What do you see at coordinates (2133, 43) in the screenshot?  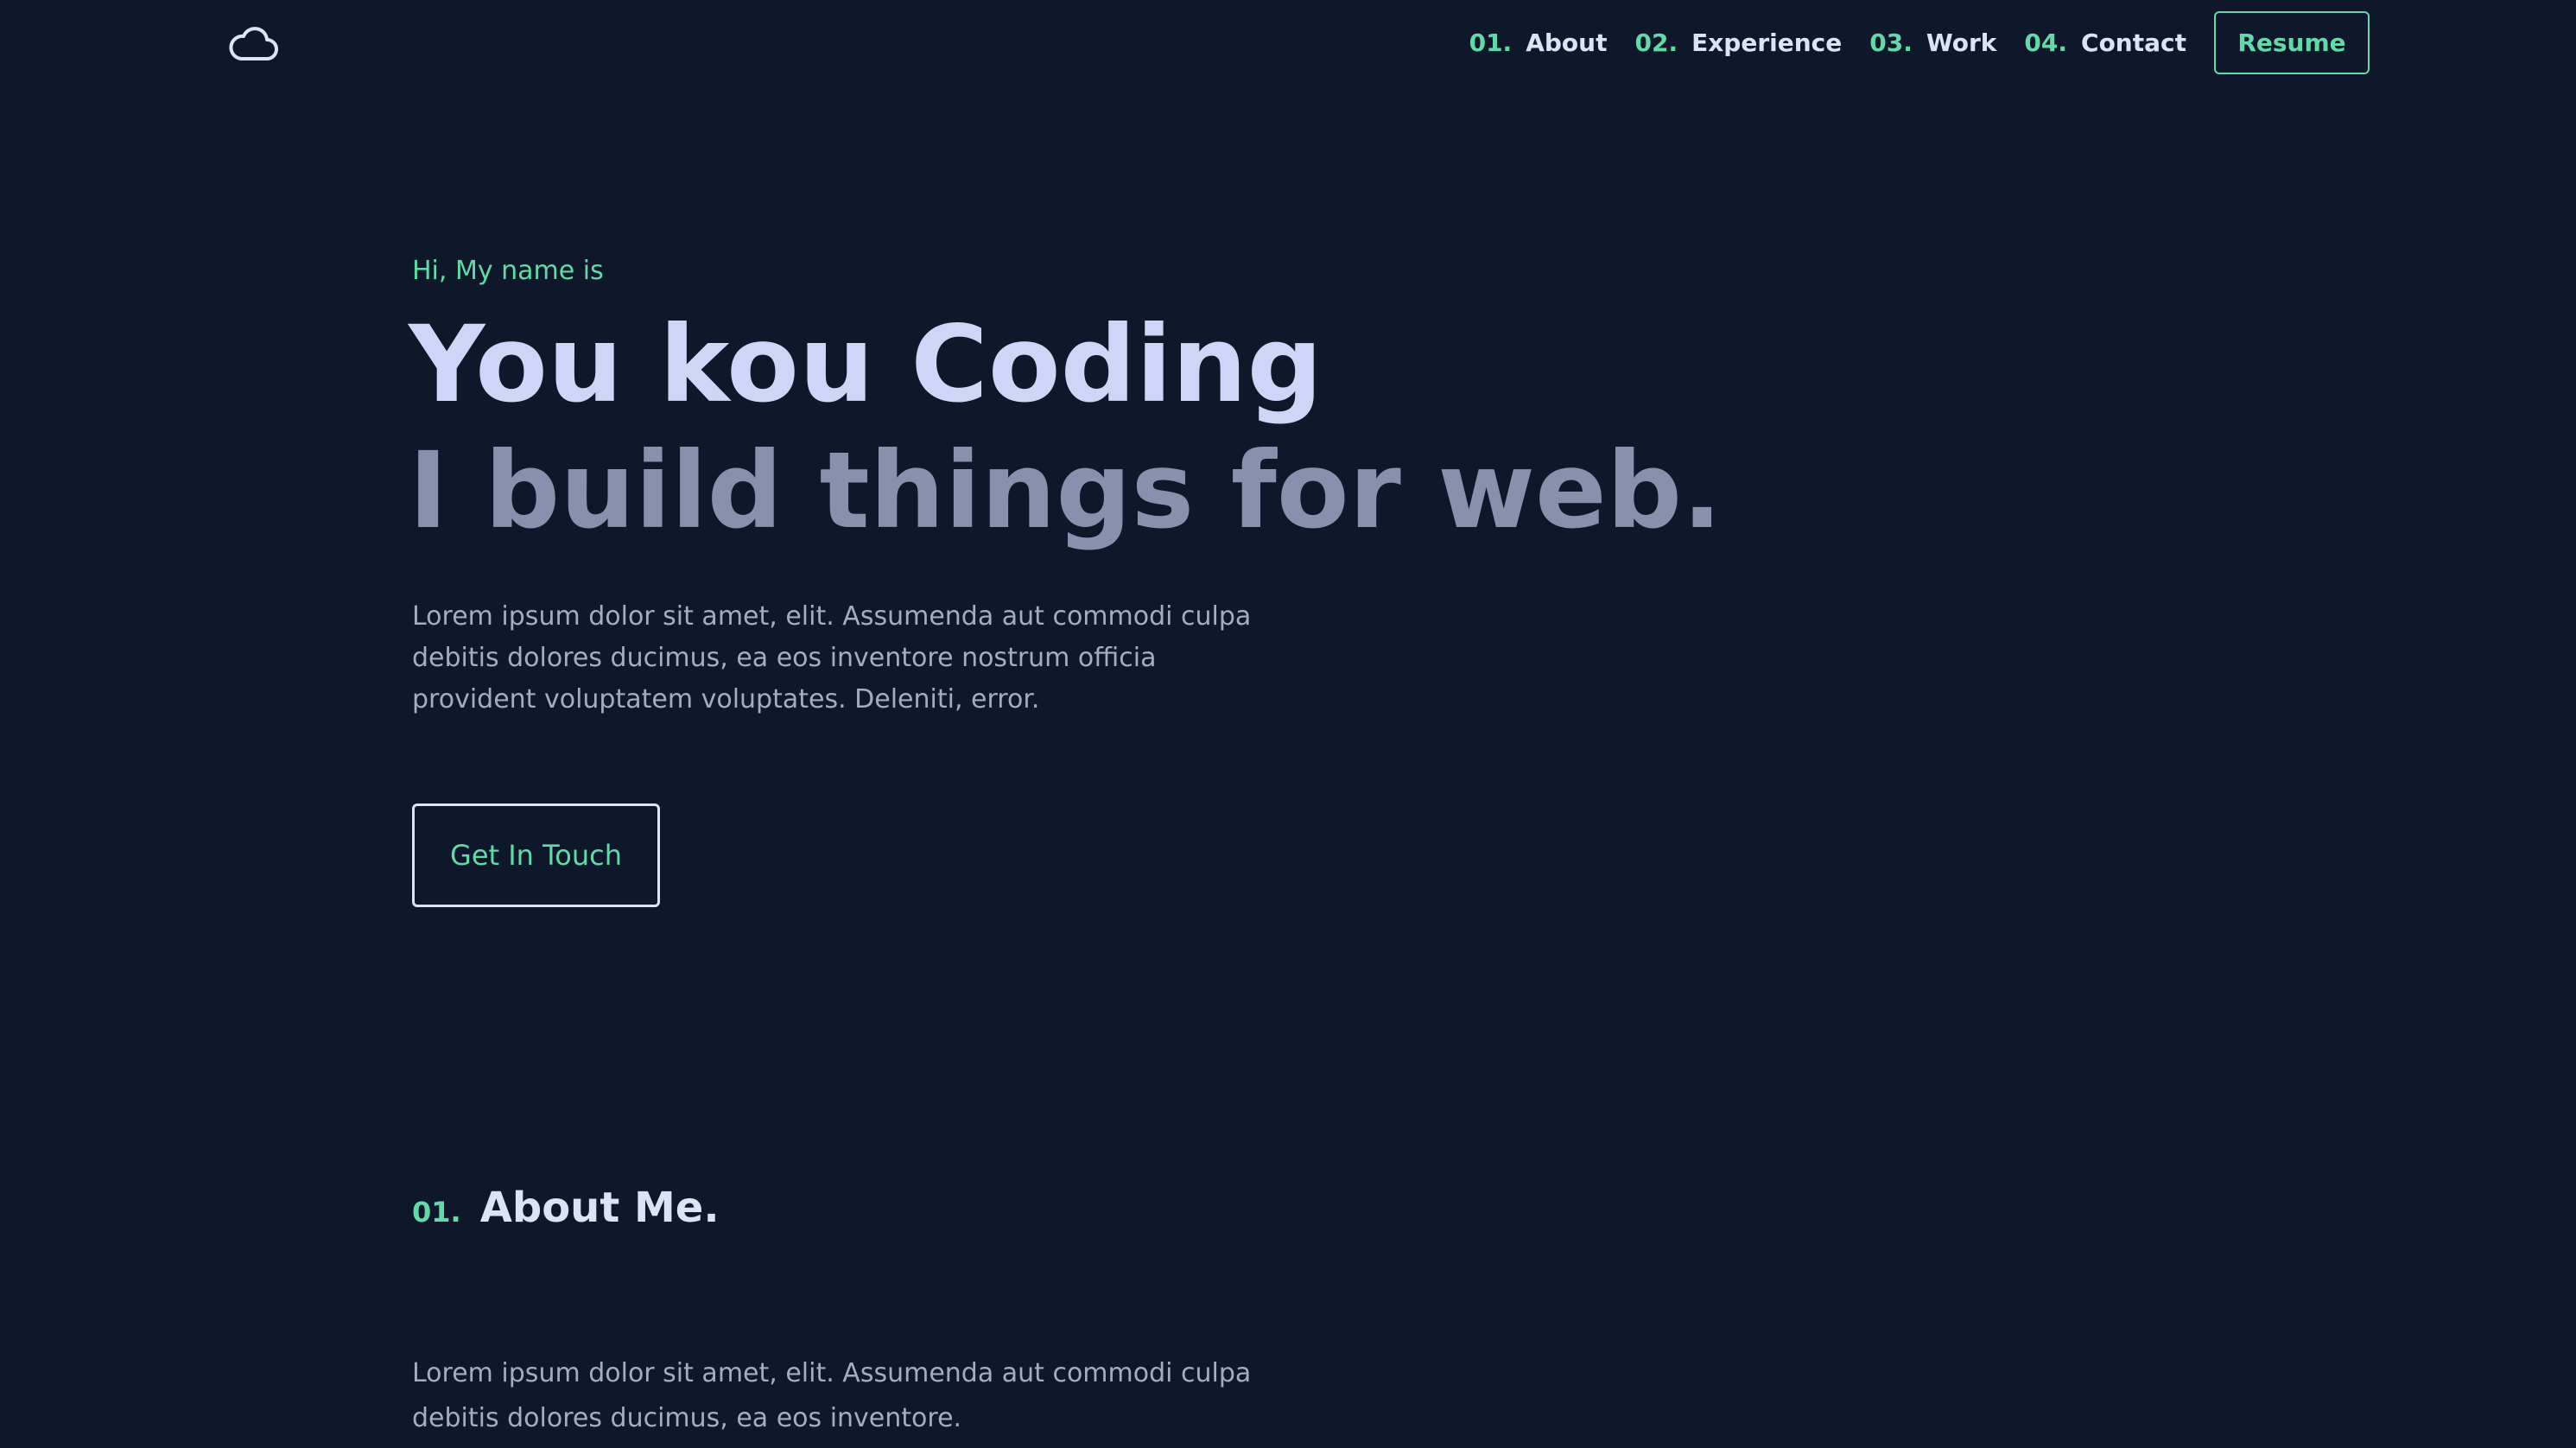 I see `nav-label: Contact` at bounding box center [2133, 43].